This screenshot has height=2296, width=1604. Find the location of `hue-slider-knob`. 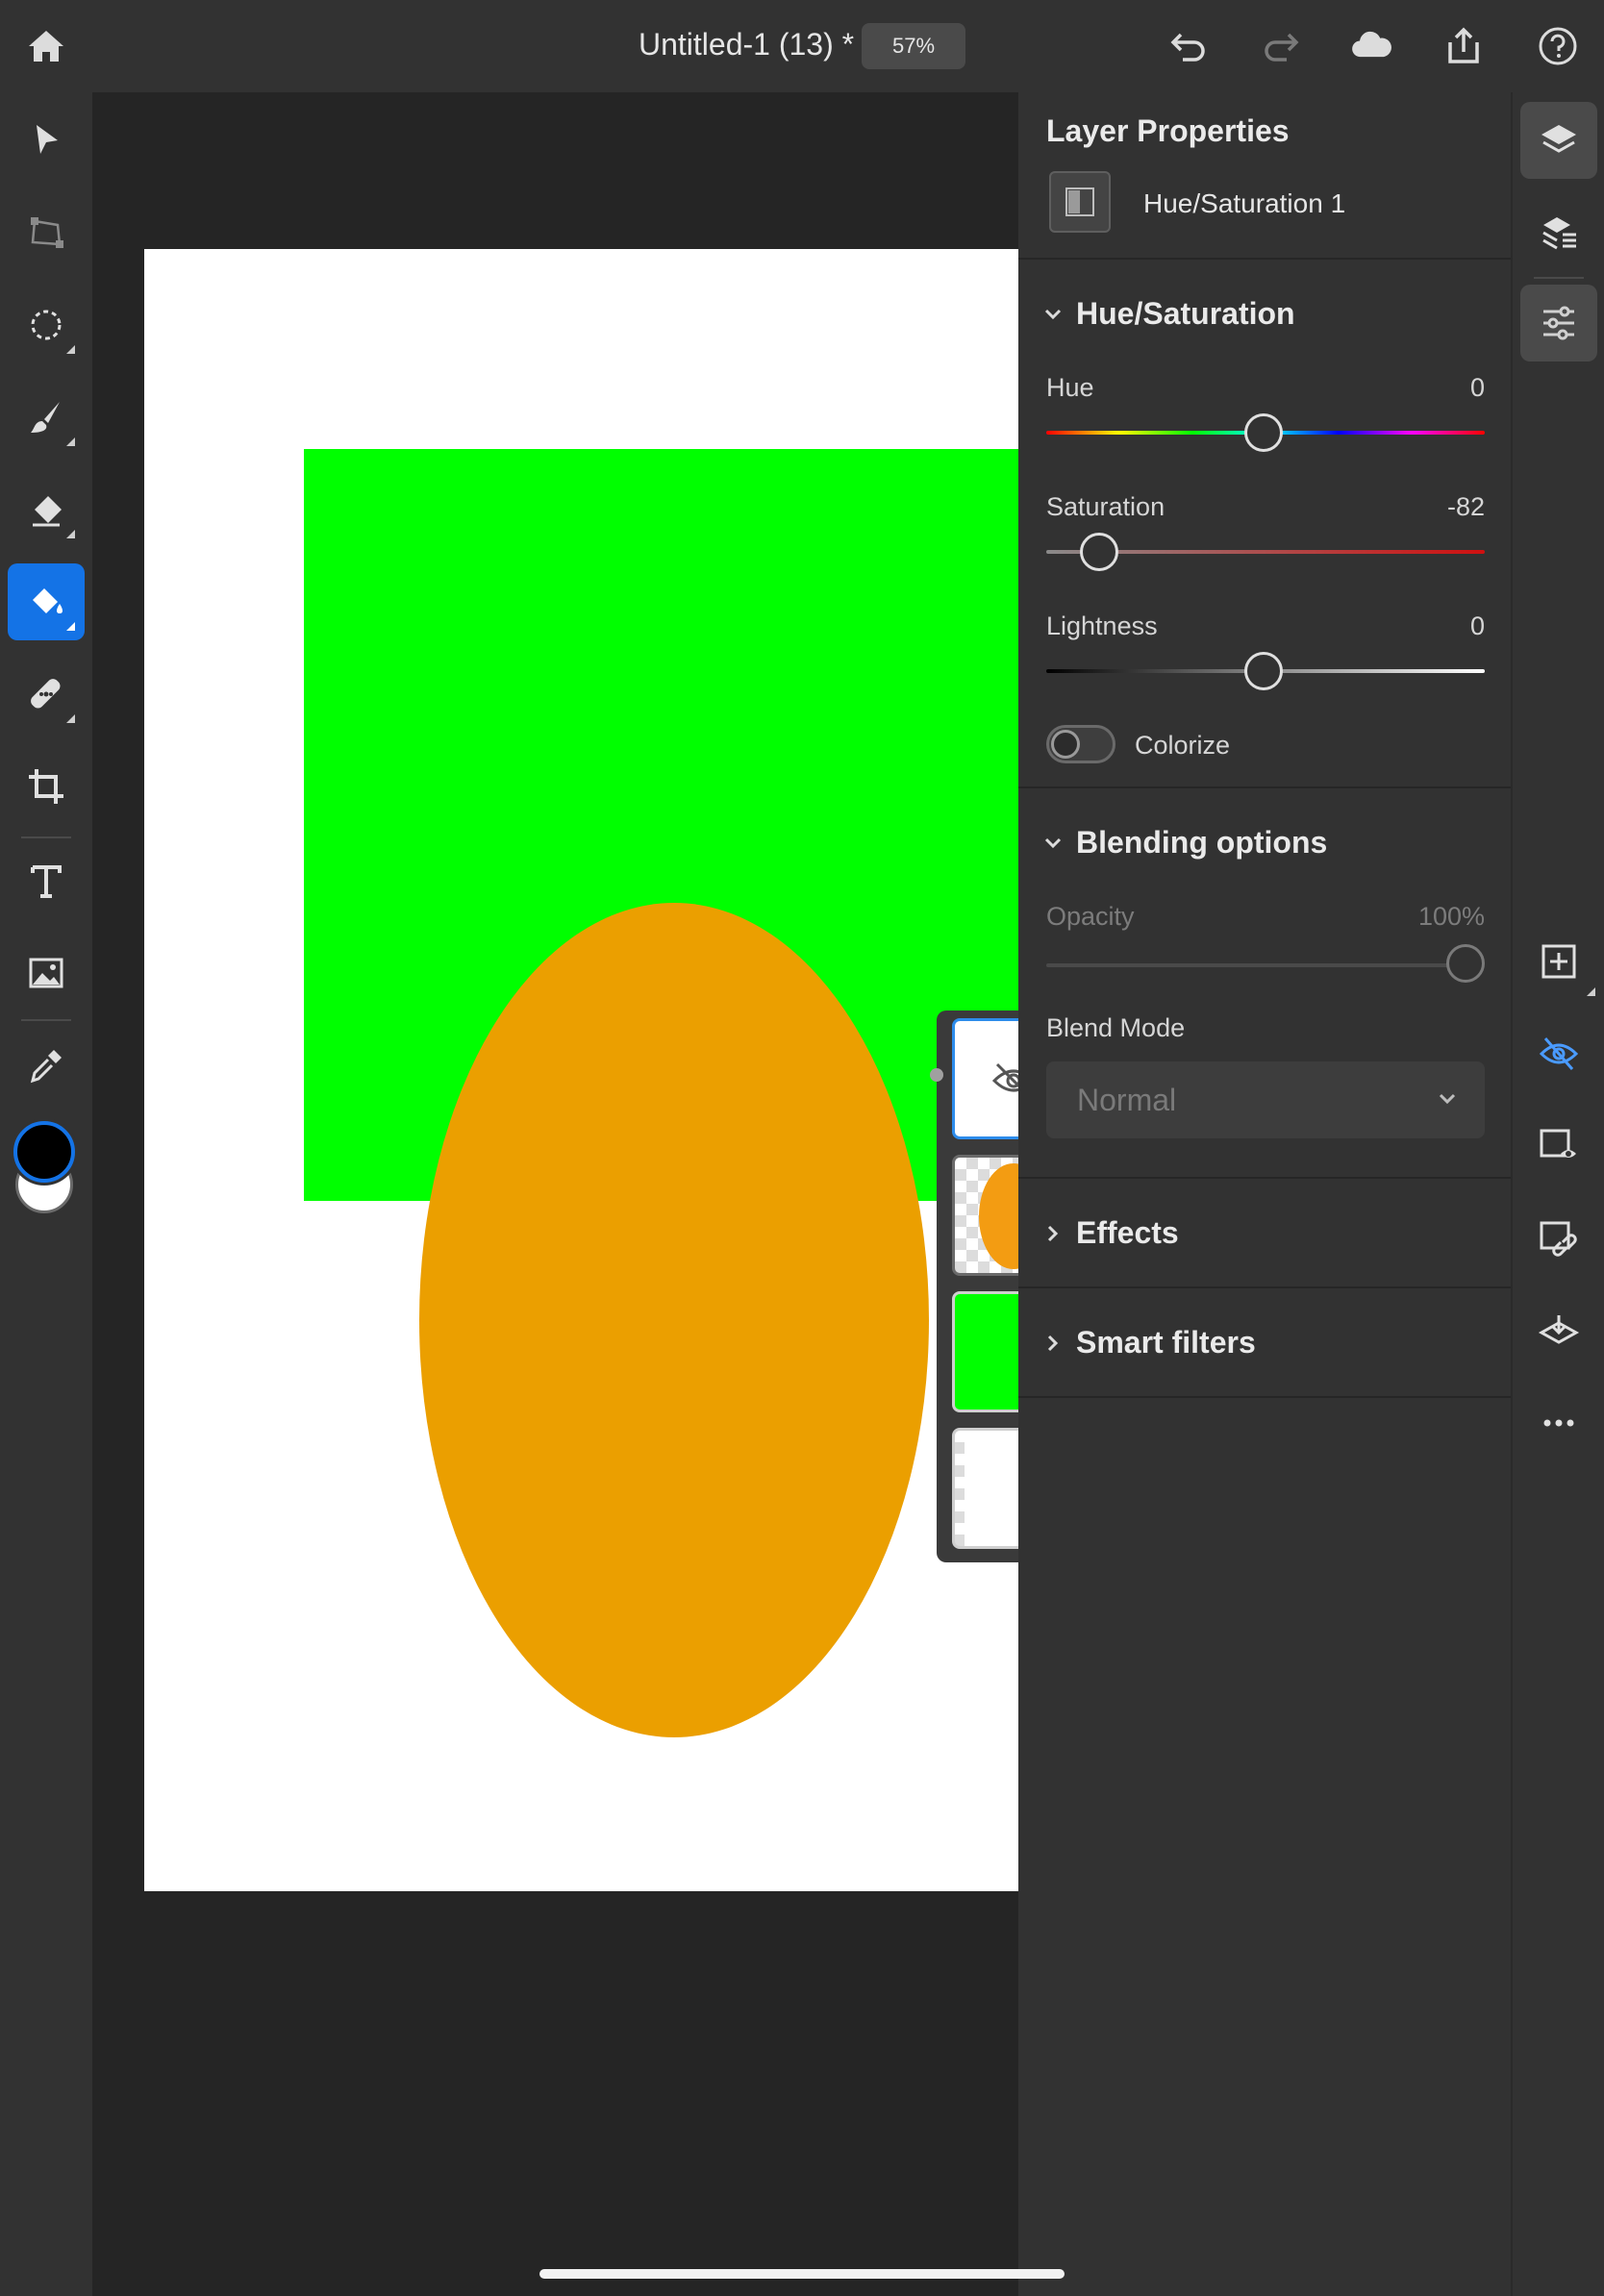

hue-slider-knob is located at coordinates (1263, 432).